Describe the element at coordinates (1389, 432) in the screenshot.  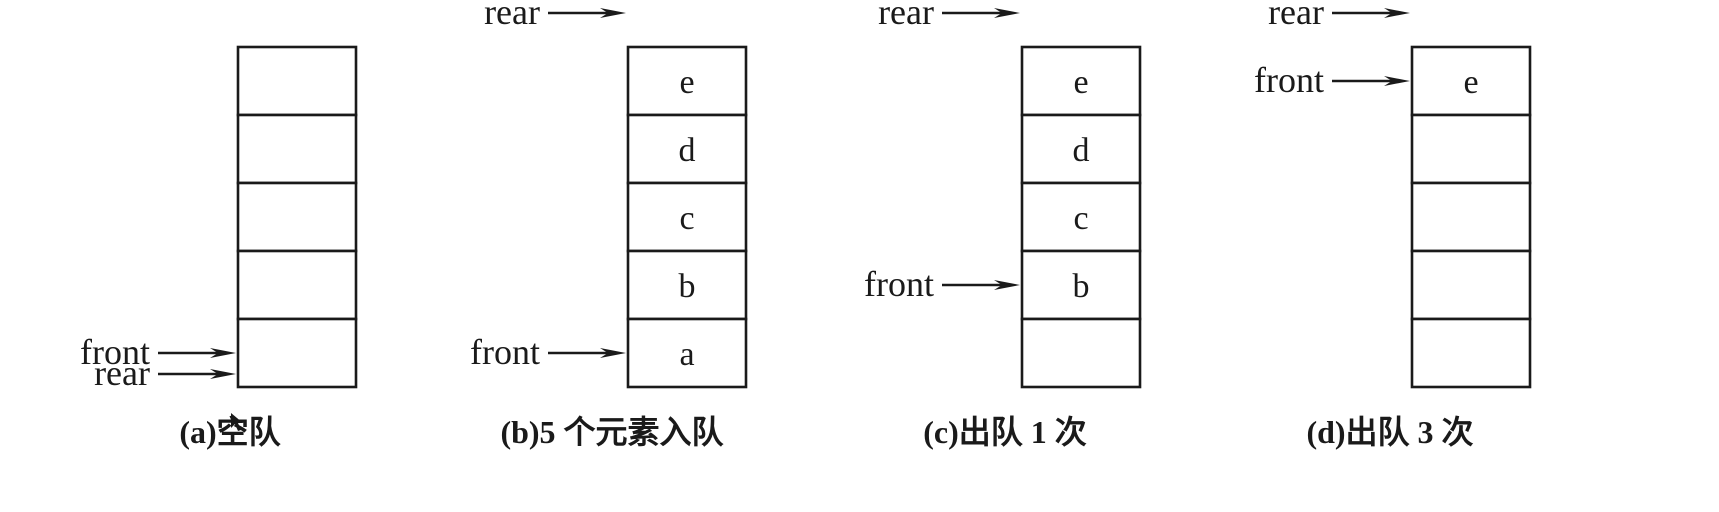
I see `panel-caption: (d)出队 3 次` at that location.